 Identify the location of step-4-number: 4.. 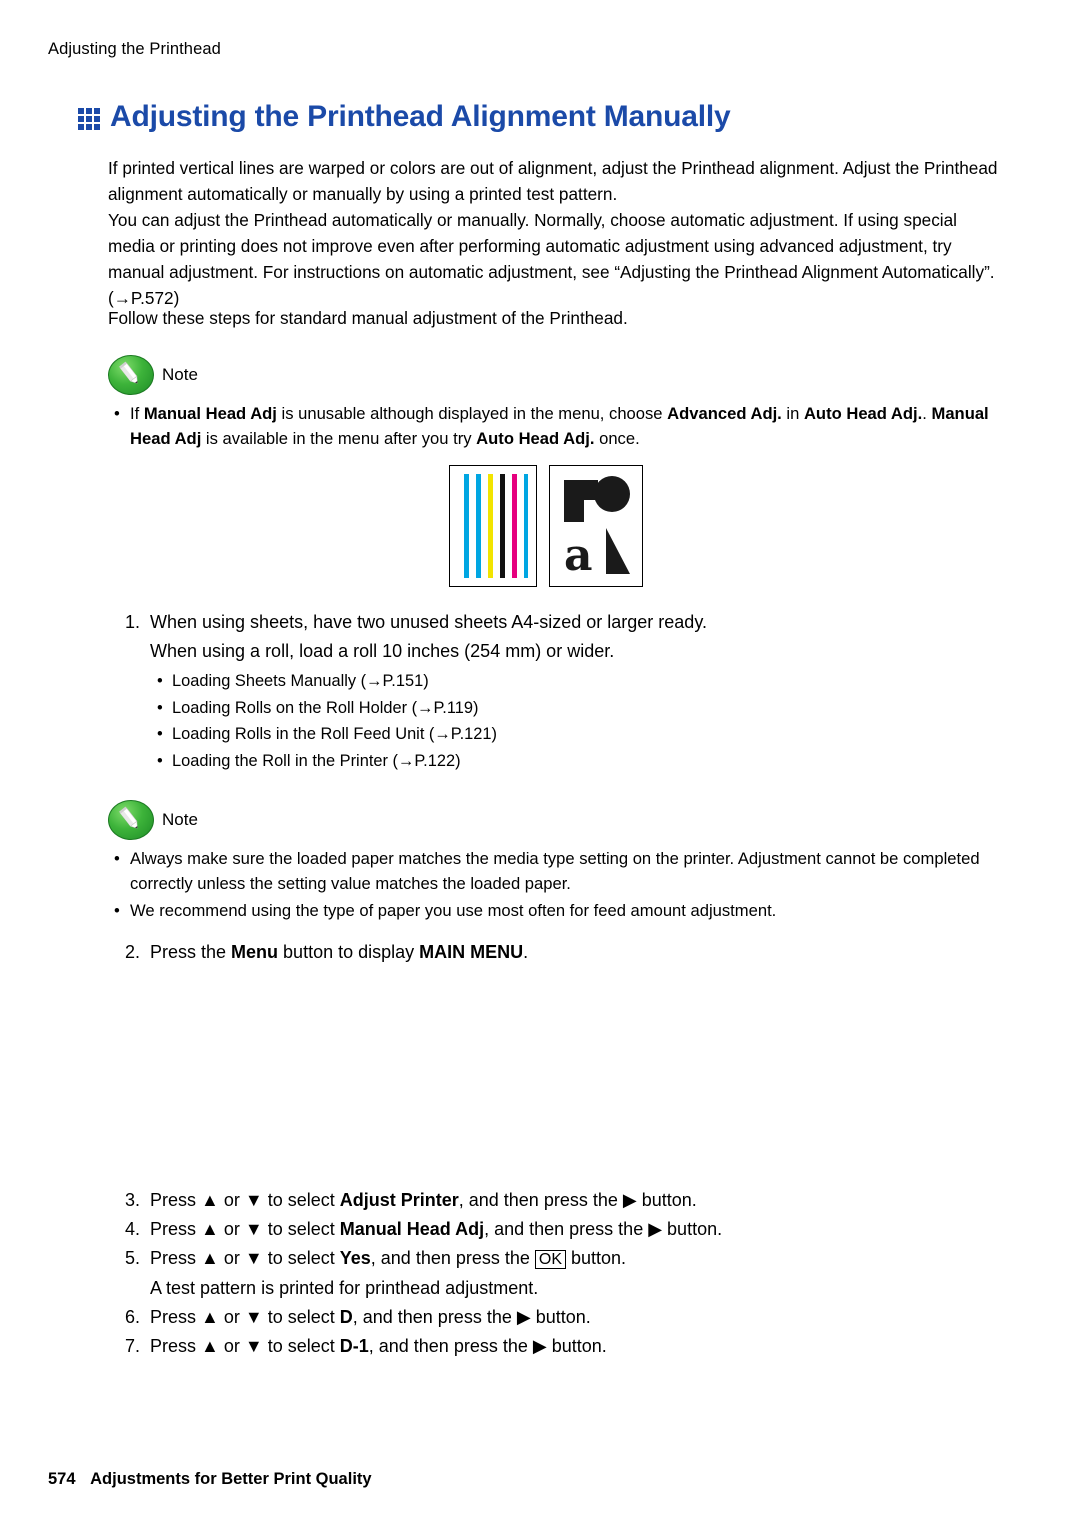
(132, 1229).